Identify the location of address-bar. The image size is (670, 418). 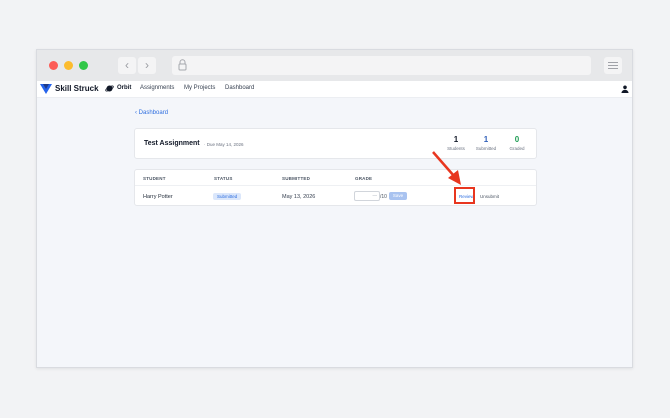
(381, 65).